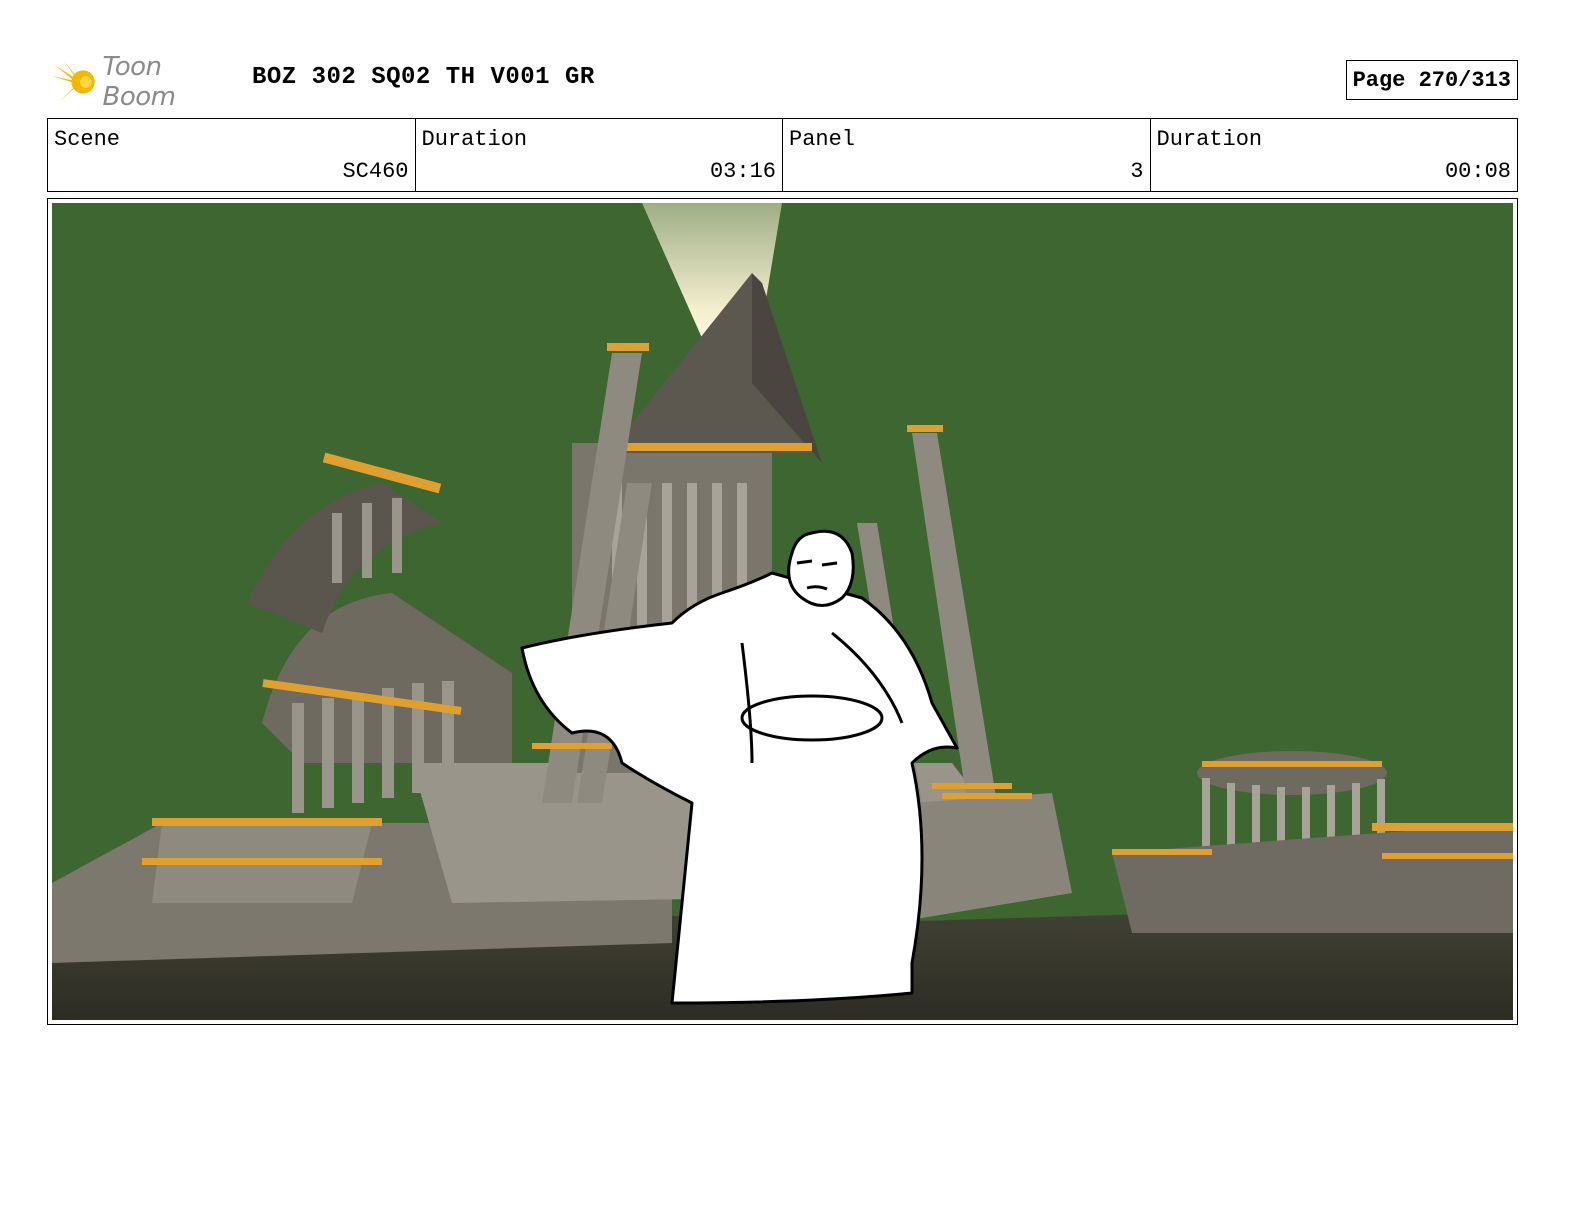 This screenshot has width=1584, height=1224. Describe the element at coordinates (967, 155) in the screenshot. I see `panel-cell: Panel 3` at that location.